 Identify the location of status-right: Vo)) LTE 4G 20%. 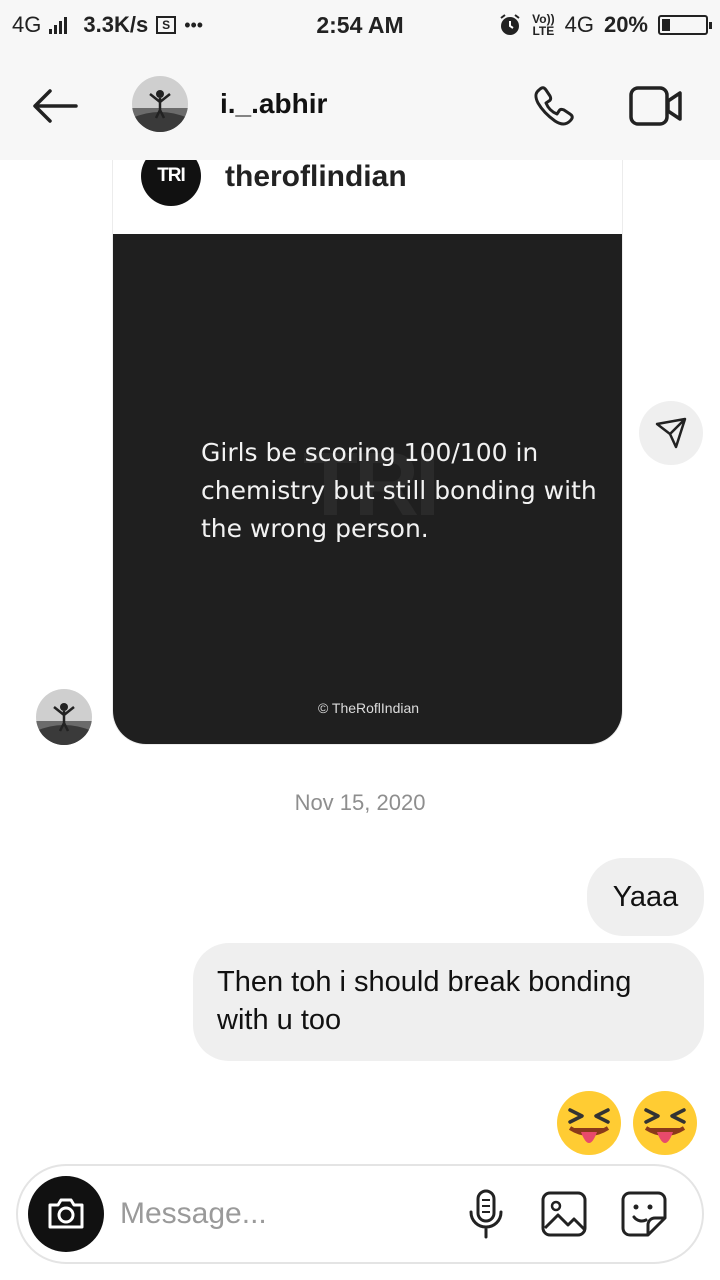
(605, 25).